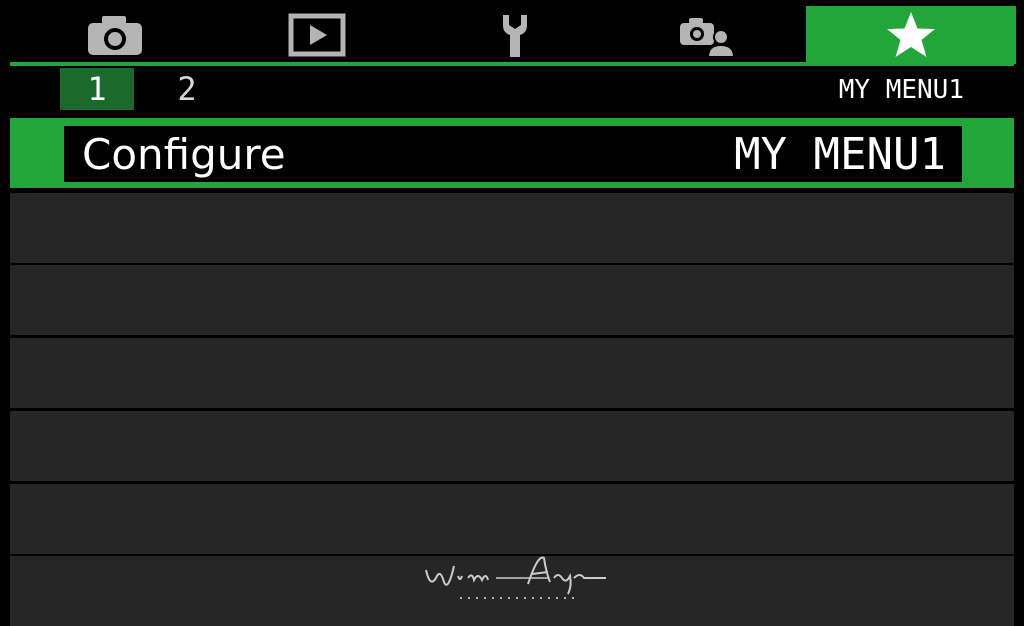  I want to click on page-tab-2: 2, so click(187, 89).